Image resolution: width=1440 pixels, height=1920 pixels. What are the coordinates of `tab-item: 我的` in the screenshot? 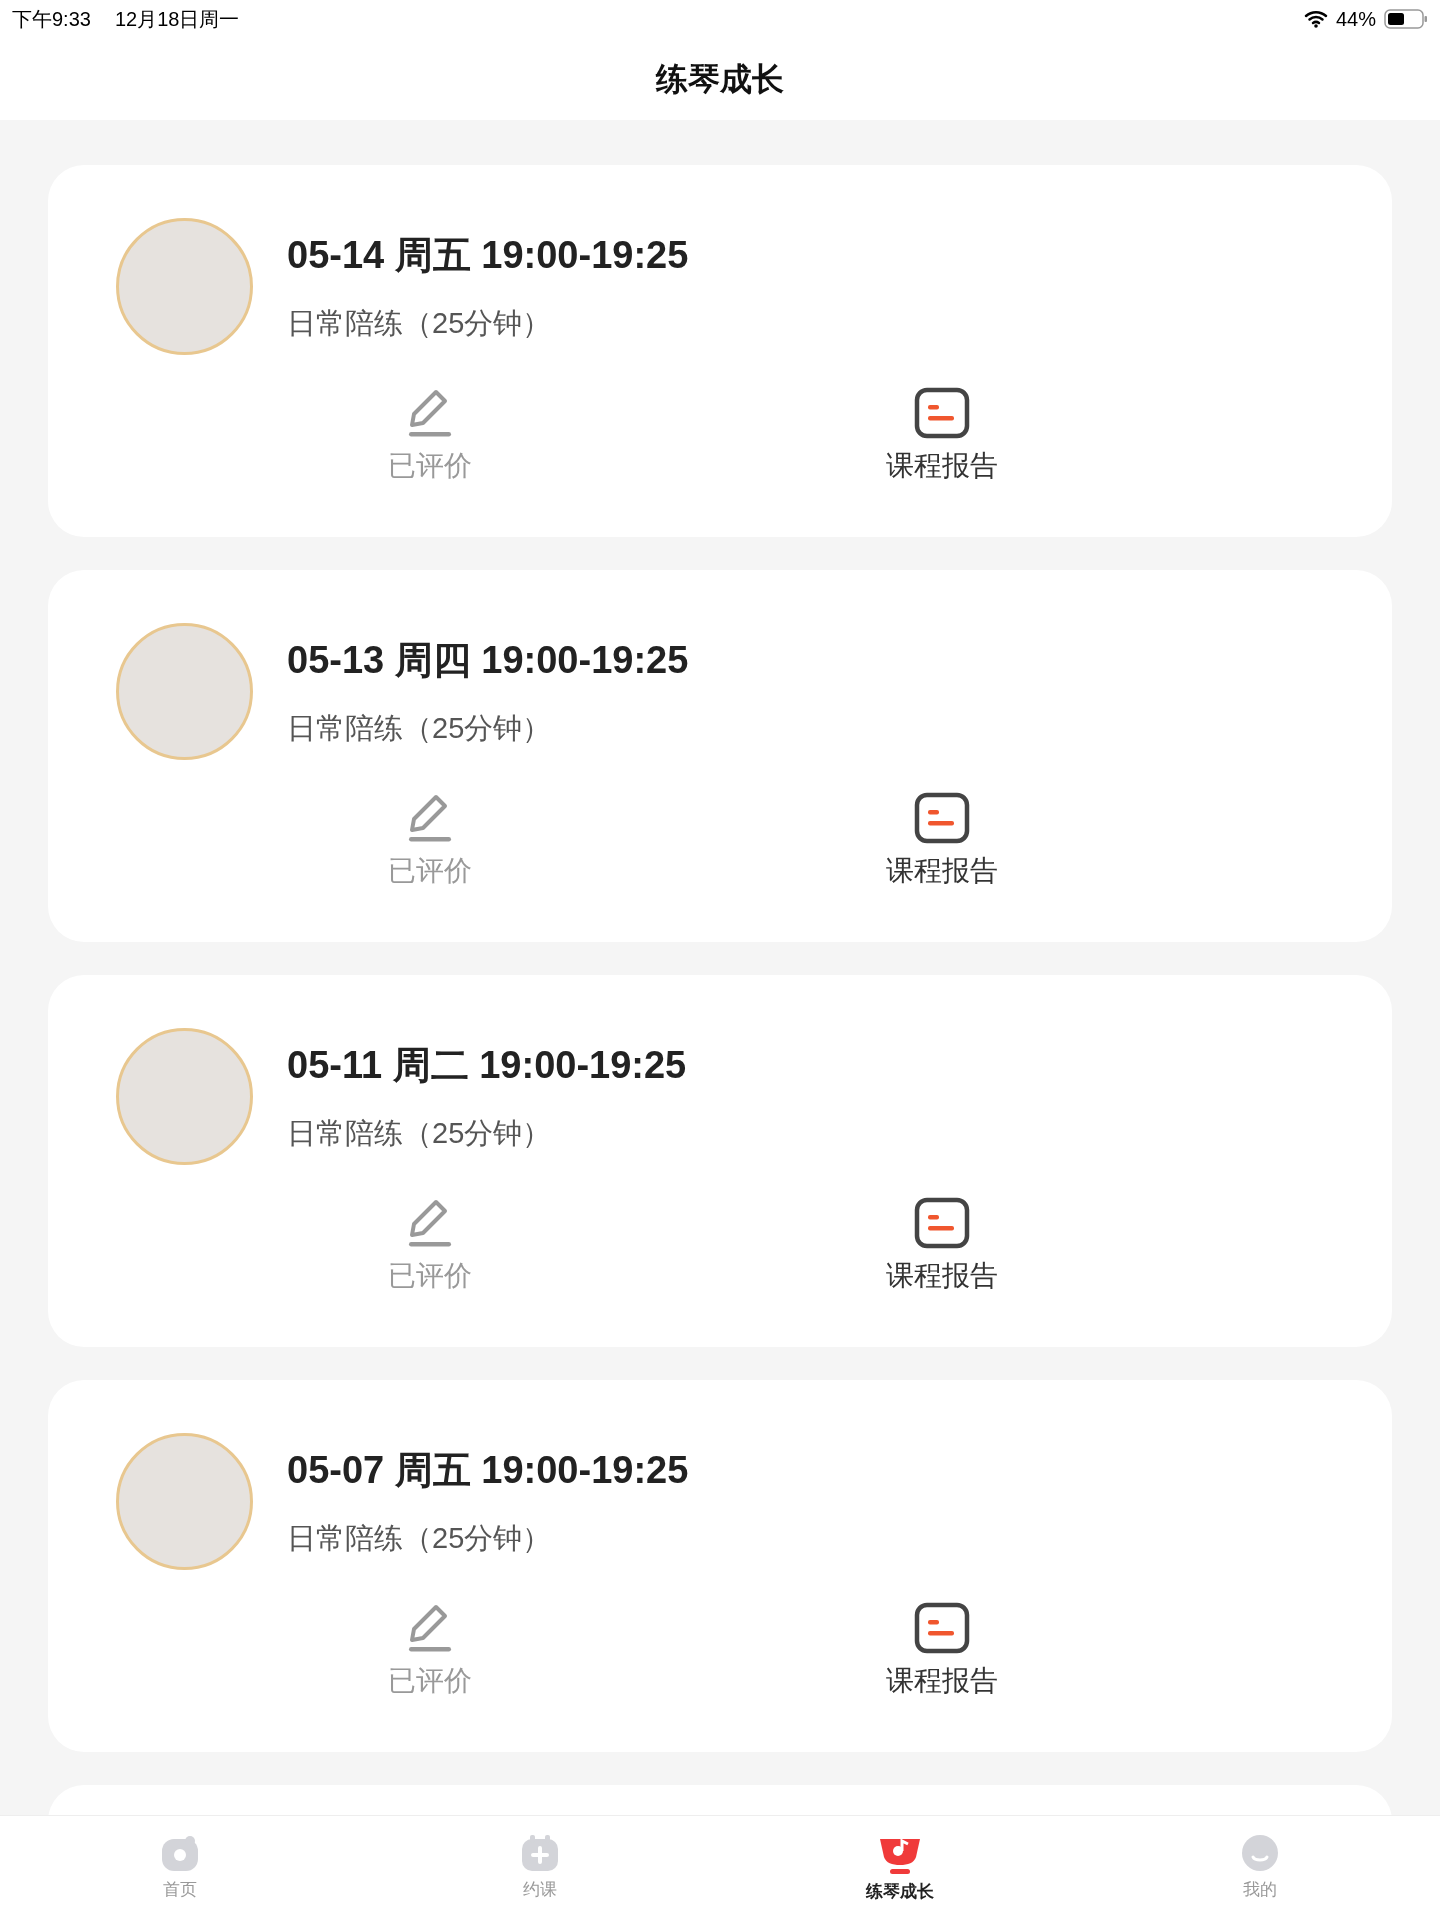 It's located at (1260, 1868).